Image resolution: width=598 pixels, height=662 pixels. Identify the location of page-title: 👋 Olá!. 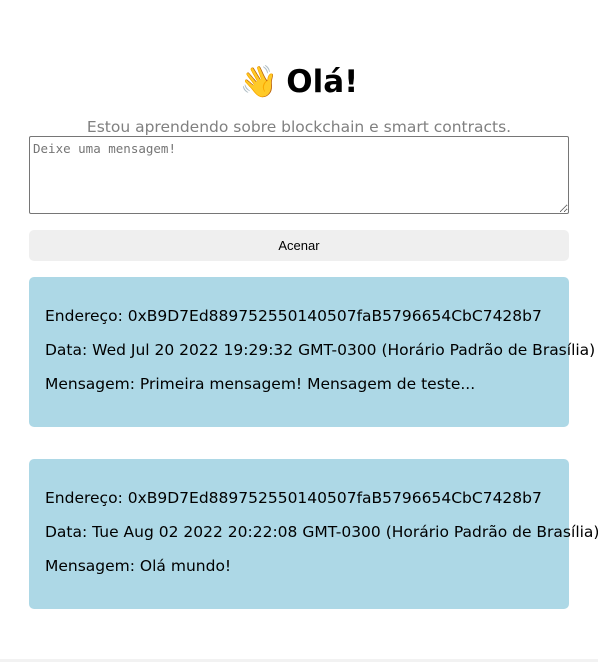
(299, 82).